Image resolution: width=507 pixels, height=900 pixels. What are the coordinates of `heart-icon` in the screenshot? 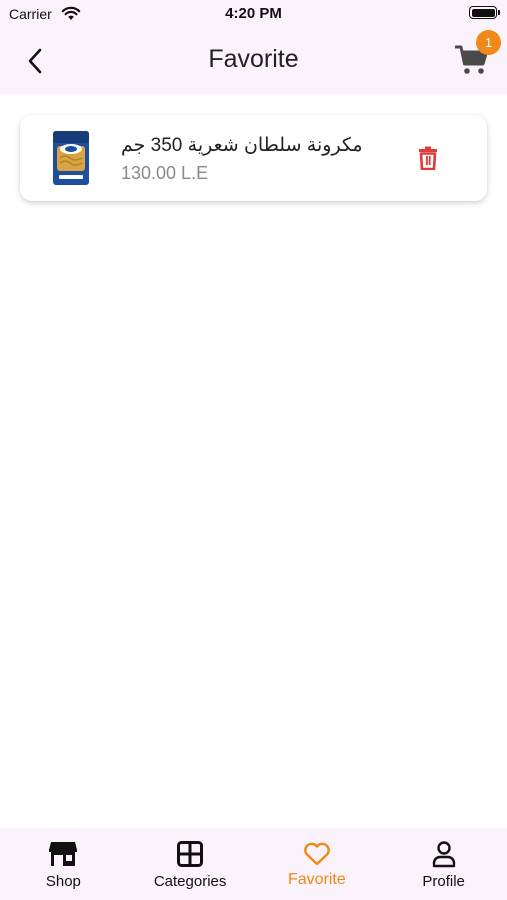 It's located at (317, 854).